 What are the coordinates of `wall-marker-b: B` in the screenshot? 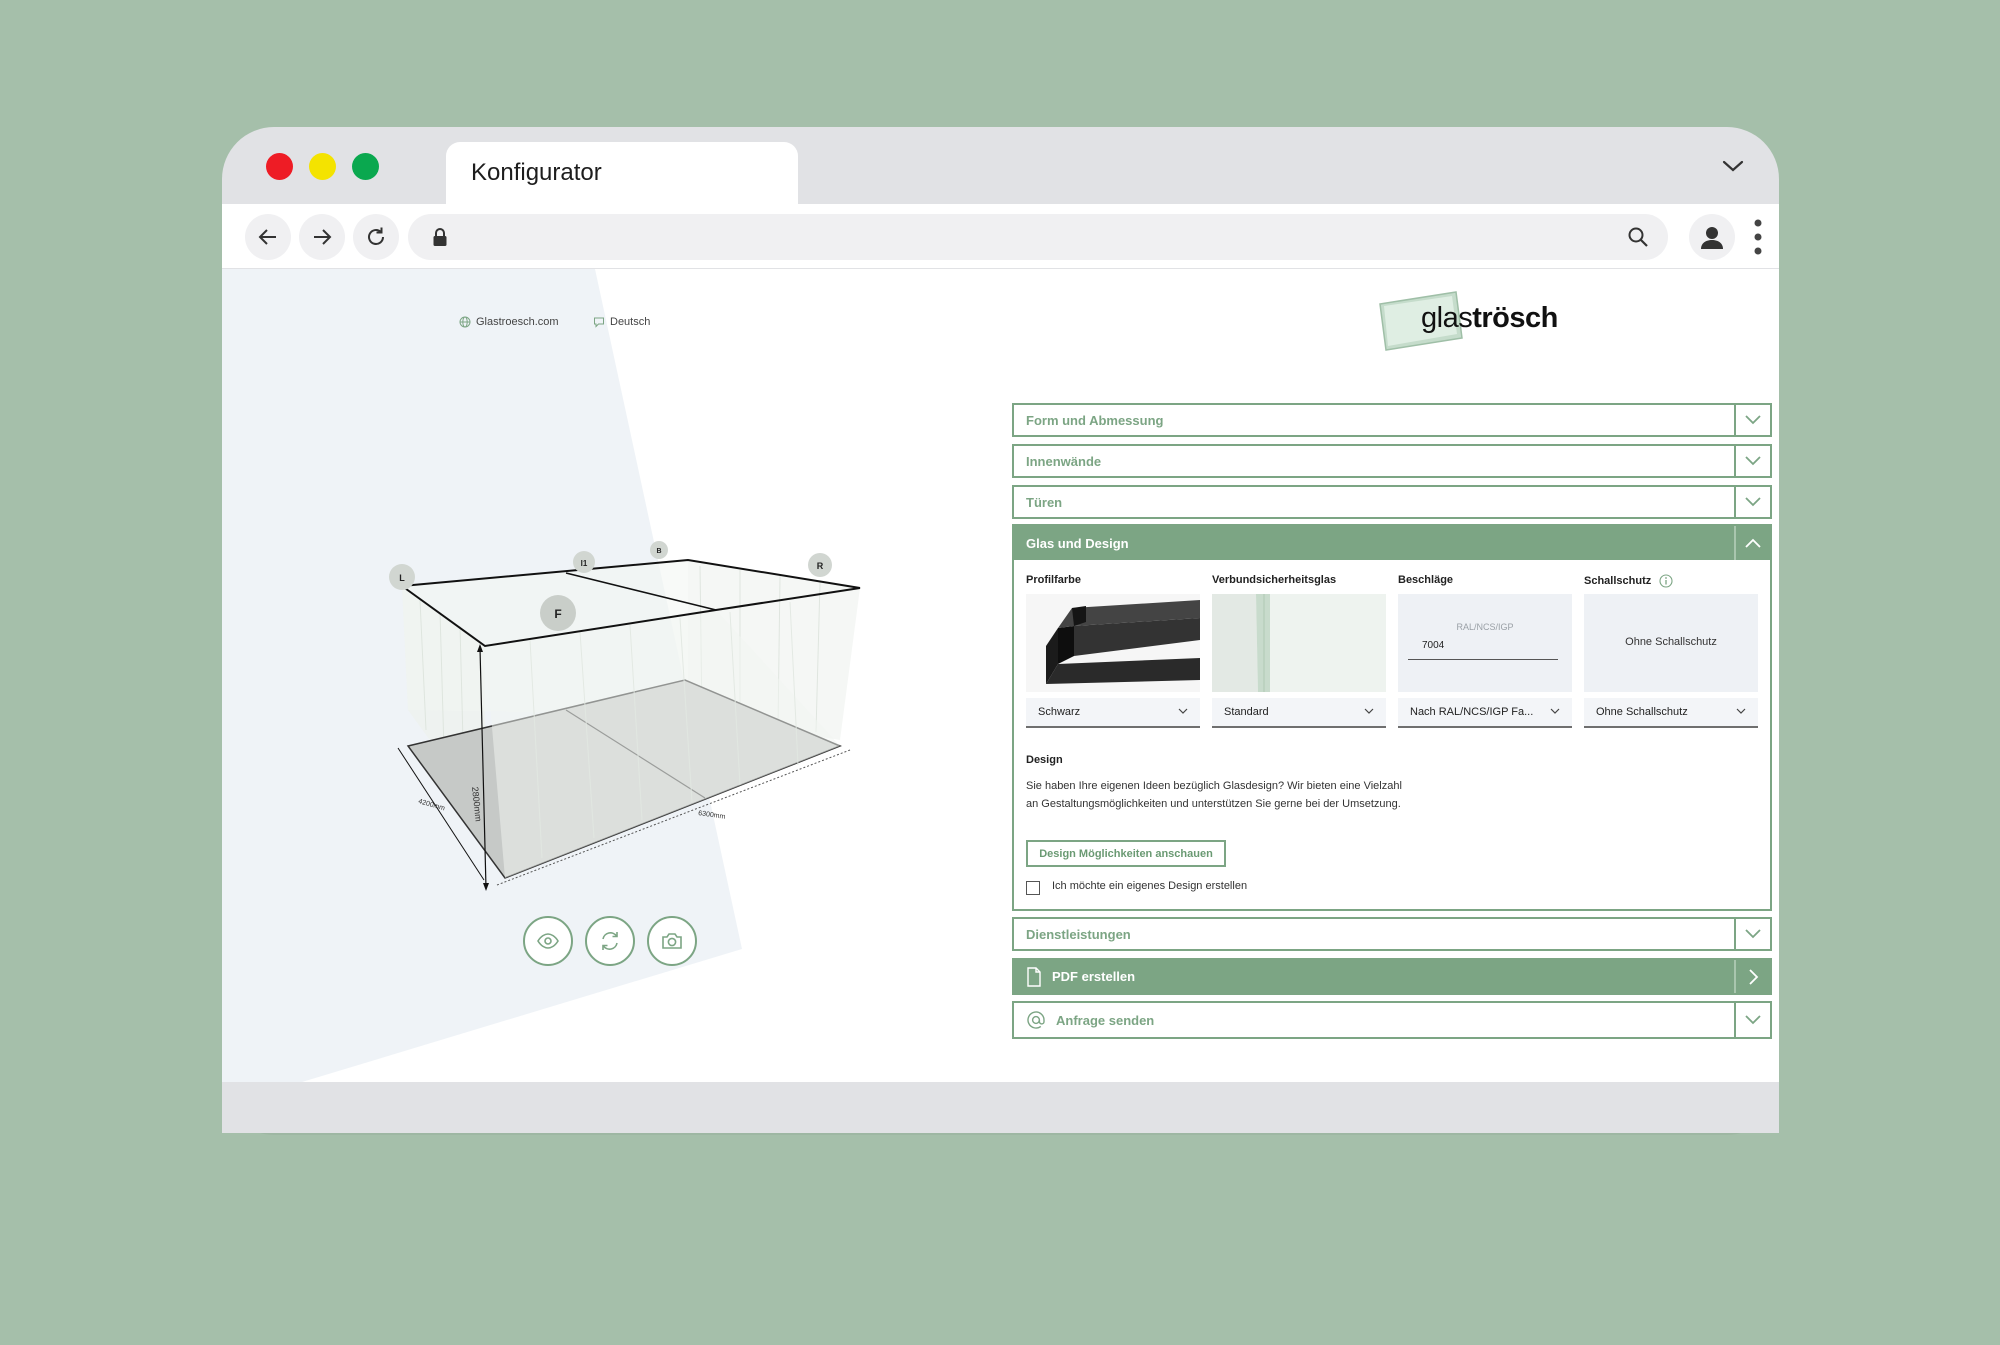 It's located at (659, 550).